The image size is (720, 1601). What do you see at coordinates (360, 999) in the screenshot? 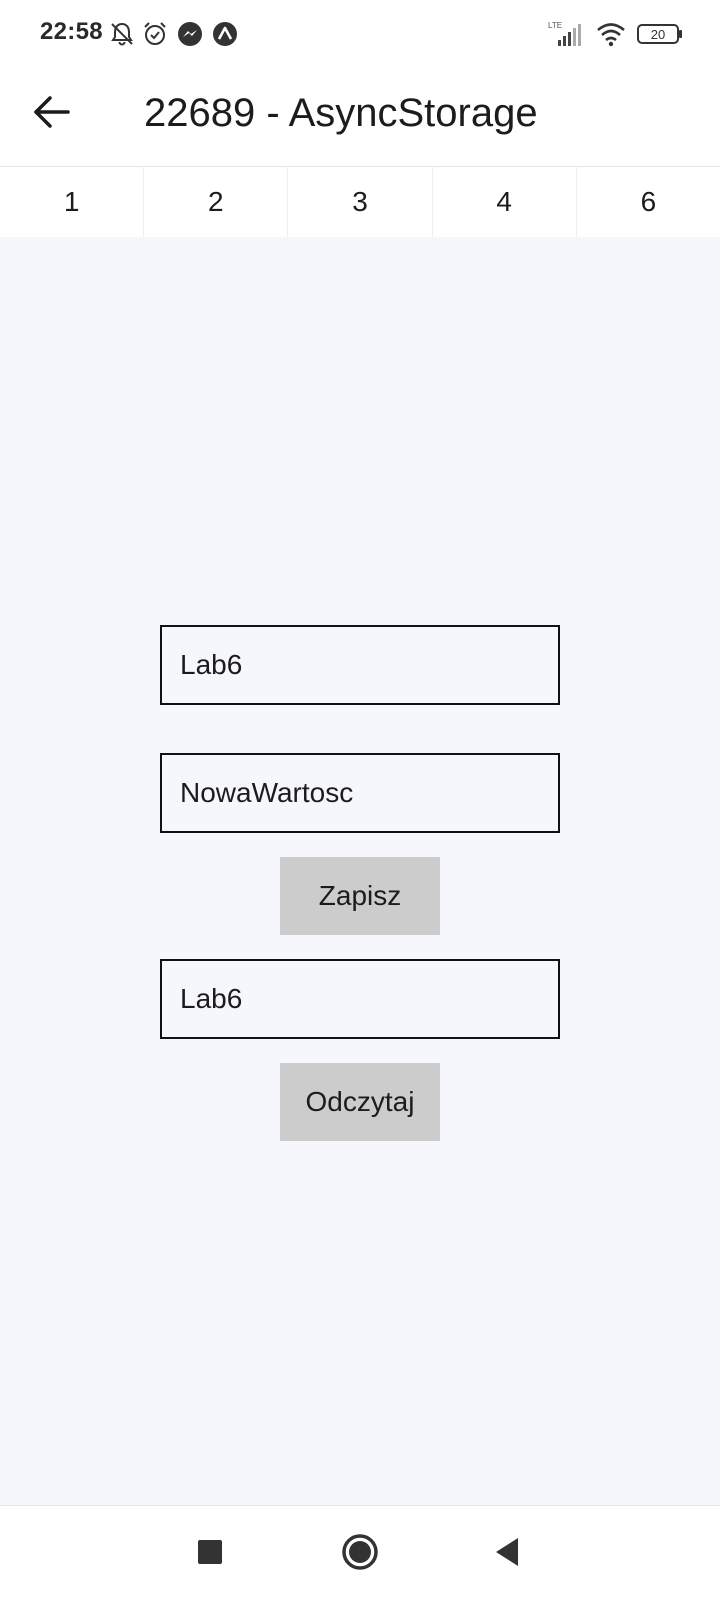
I see `read-key-input` at bounding box center [360, 999].